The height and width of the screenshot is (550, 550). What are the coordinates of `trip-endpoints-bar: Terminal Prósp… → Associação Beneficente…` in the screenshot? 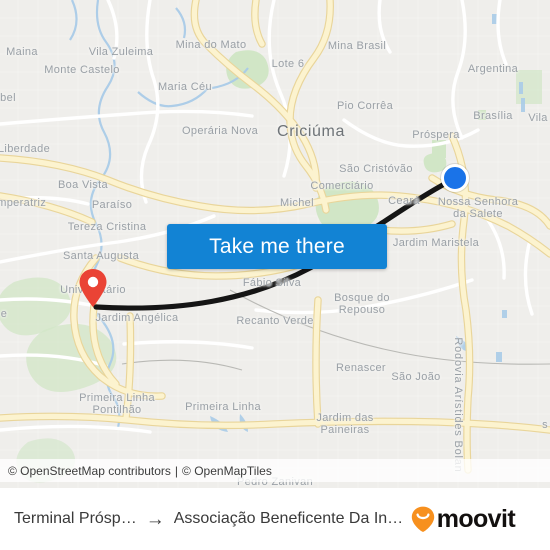 It's located at (275, 519).